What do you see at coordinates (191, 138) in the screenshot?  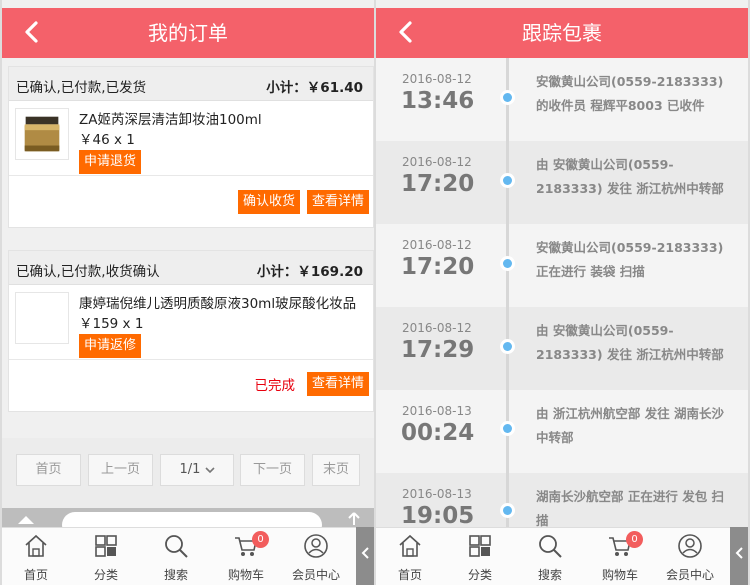 I see `order-item: ZA姬芮深层清洁卸妆油100ml ￥46 x 1 申请退货` at bounding box center [191, 138].